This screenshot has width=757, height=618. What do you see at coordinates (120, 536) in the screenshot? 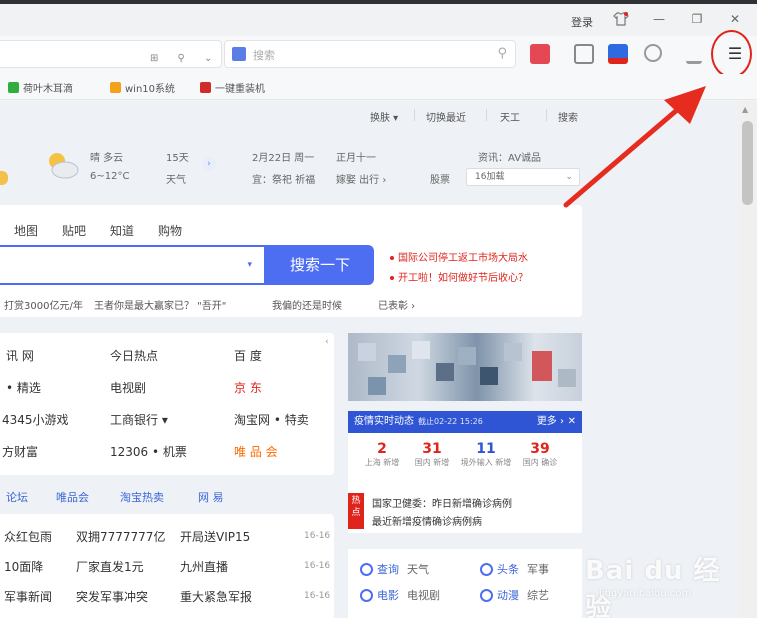
I see `news-item: 双拥7777777亿` at bounding box center [120, 536].